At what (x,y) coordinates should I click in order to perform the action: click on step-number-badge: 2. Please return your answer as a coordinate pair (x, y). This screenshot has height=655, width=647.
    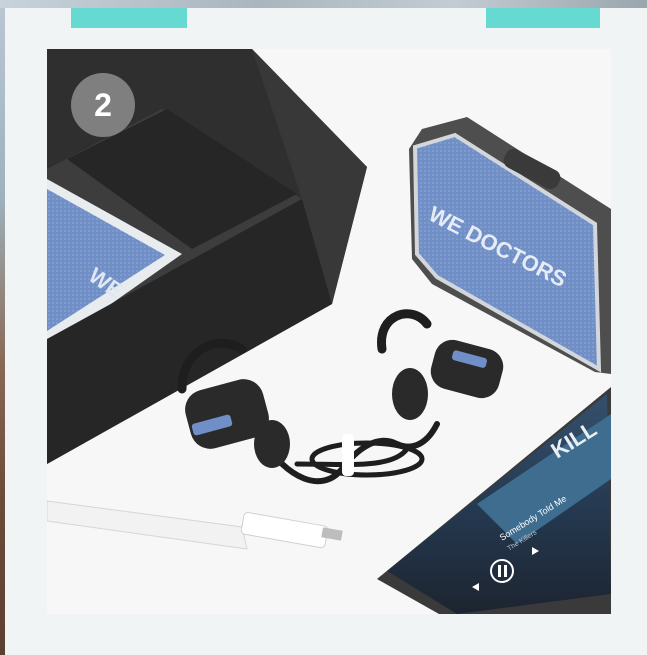
    Looking at the image, I should click on (103, 105).